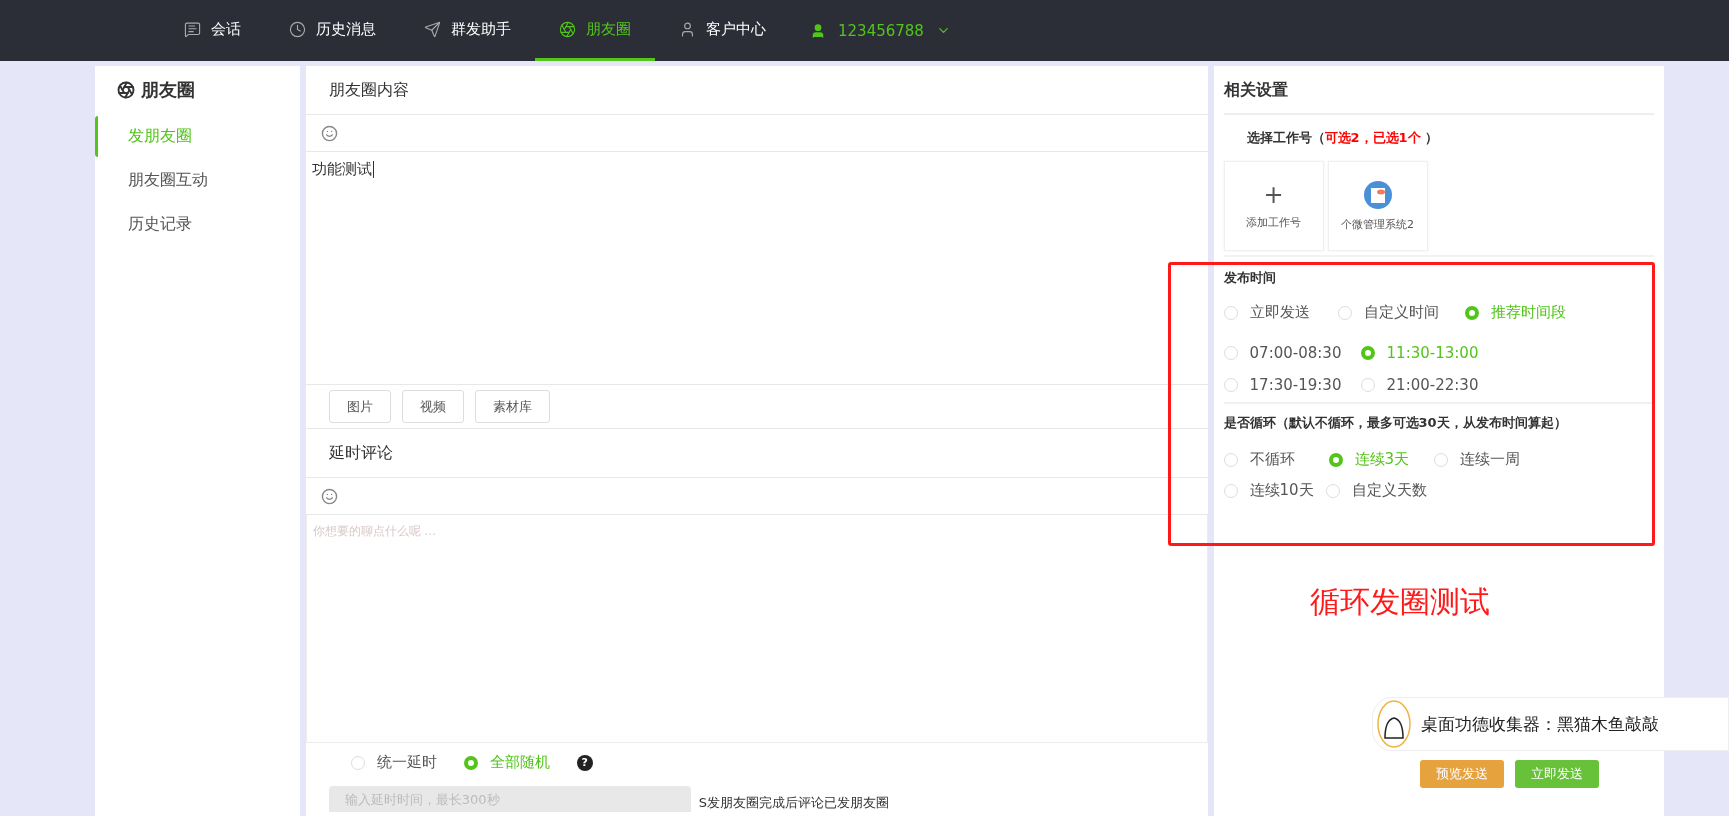 The height and width of the screenshot is (816, 1729). Describe the element at coordinates (197, 224) in the screenshot. I see `sidebar-item: 历史记录` at that location.